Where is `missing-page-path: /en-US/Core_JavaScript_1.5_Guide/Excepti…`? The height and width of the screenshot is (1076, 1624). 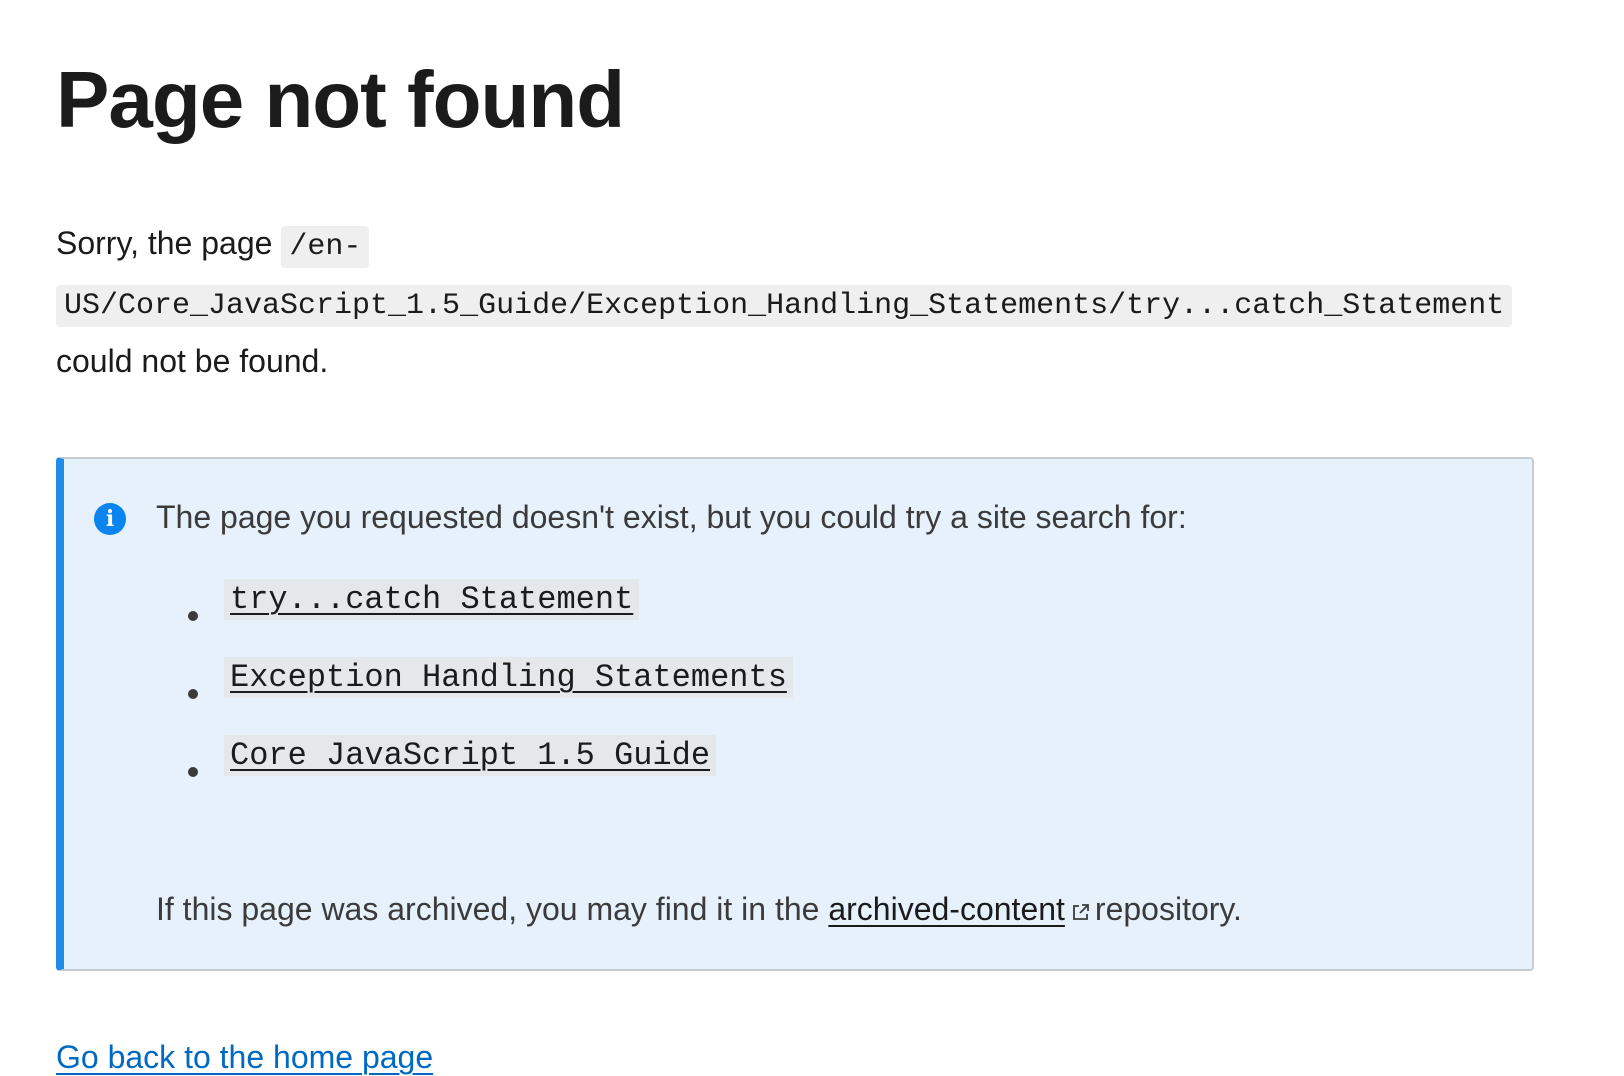
missing-page-path: /en-US/Core_JavaScript_1.5_Guide/Excepti… is located at coordinates (784, 276).